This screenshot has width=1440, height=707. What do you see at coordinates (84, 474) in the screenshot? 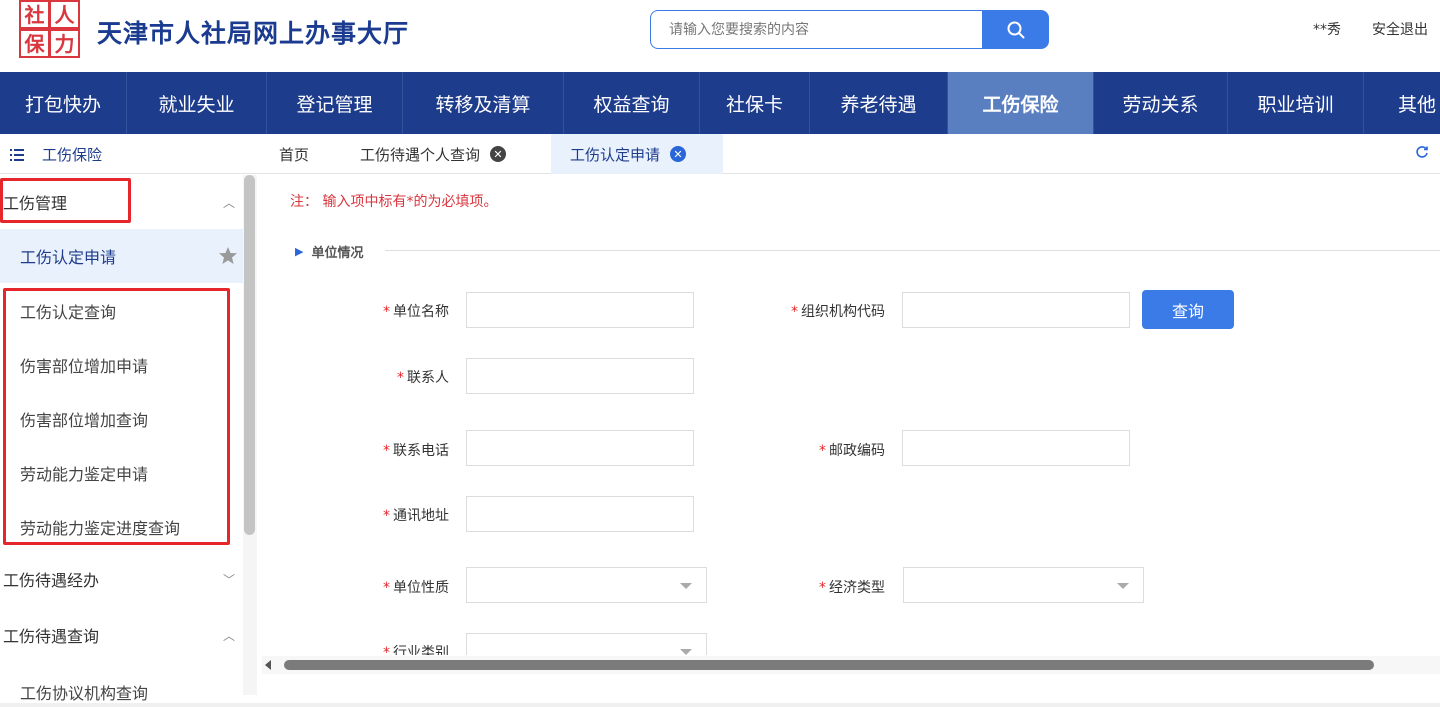
I see `sidebar-item-label: 劳动能力鉴定申请` at bounding box center [84, 474].